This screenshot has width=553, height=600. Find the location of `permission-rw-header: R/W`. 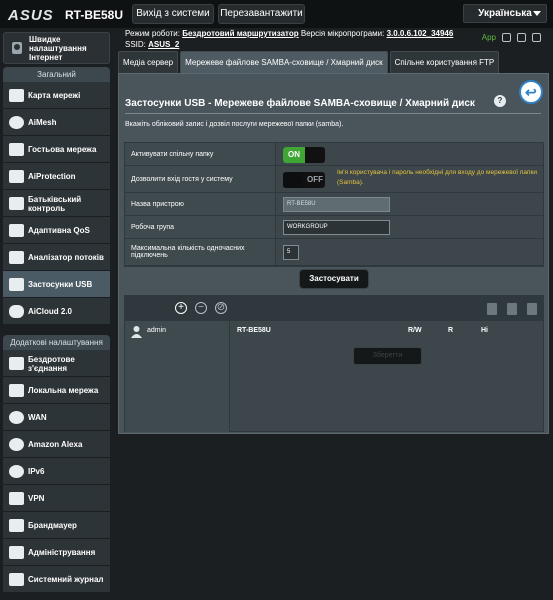

permission-rw-header: R/W is located at coordinates (415, 330).